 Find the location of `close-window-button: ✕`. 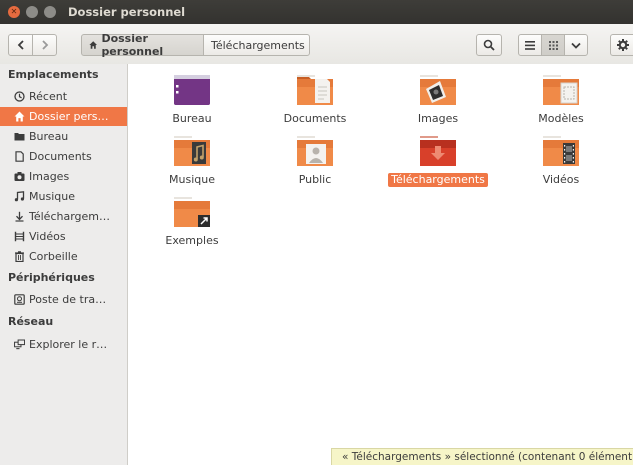

close-window-button: ✕ is located at coordinates (14, 12).